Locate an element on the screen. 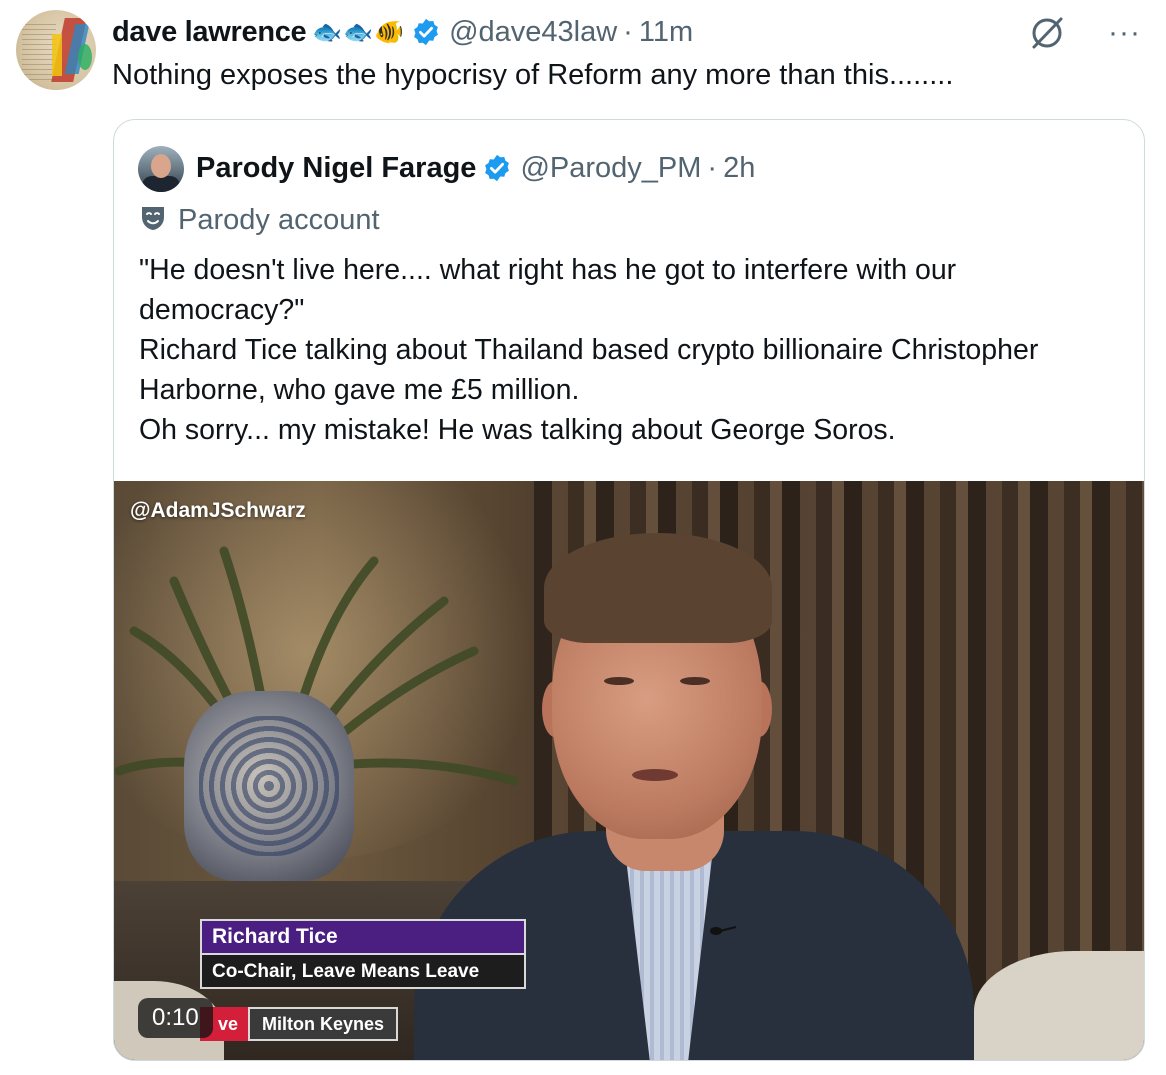 The width and height of the screenshot is (1166, 1075). avatar-face is located at coordinates (161, 166).